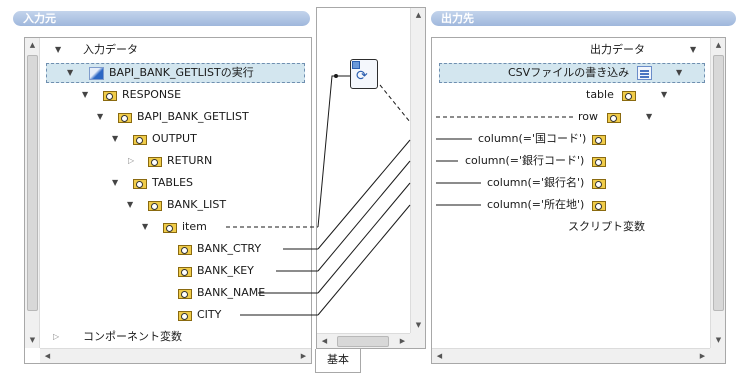 Image resolution: width=746 pixels, height=379 pixels. Describe the element at coordinates (606, 226) in the screenshot. I see `tree-node-label: スクリプト変数` at that location.